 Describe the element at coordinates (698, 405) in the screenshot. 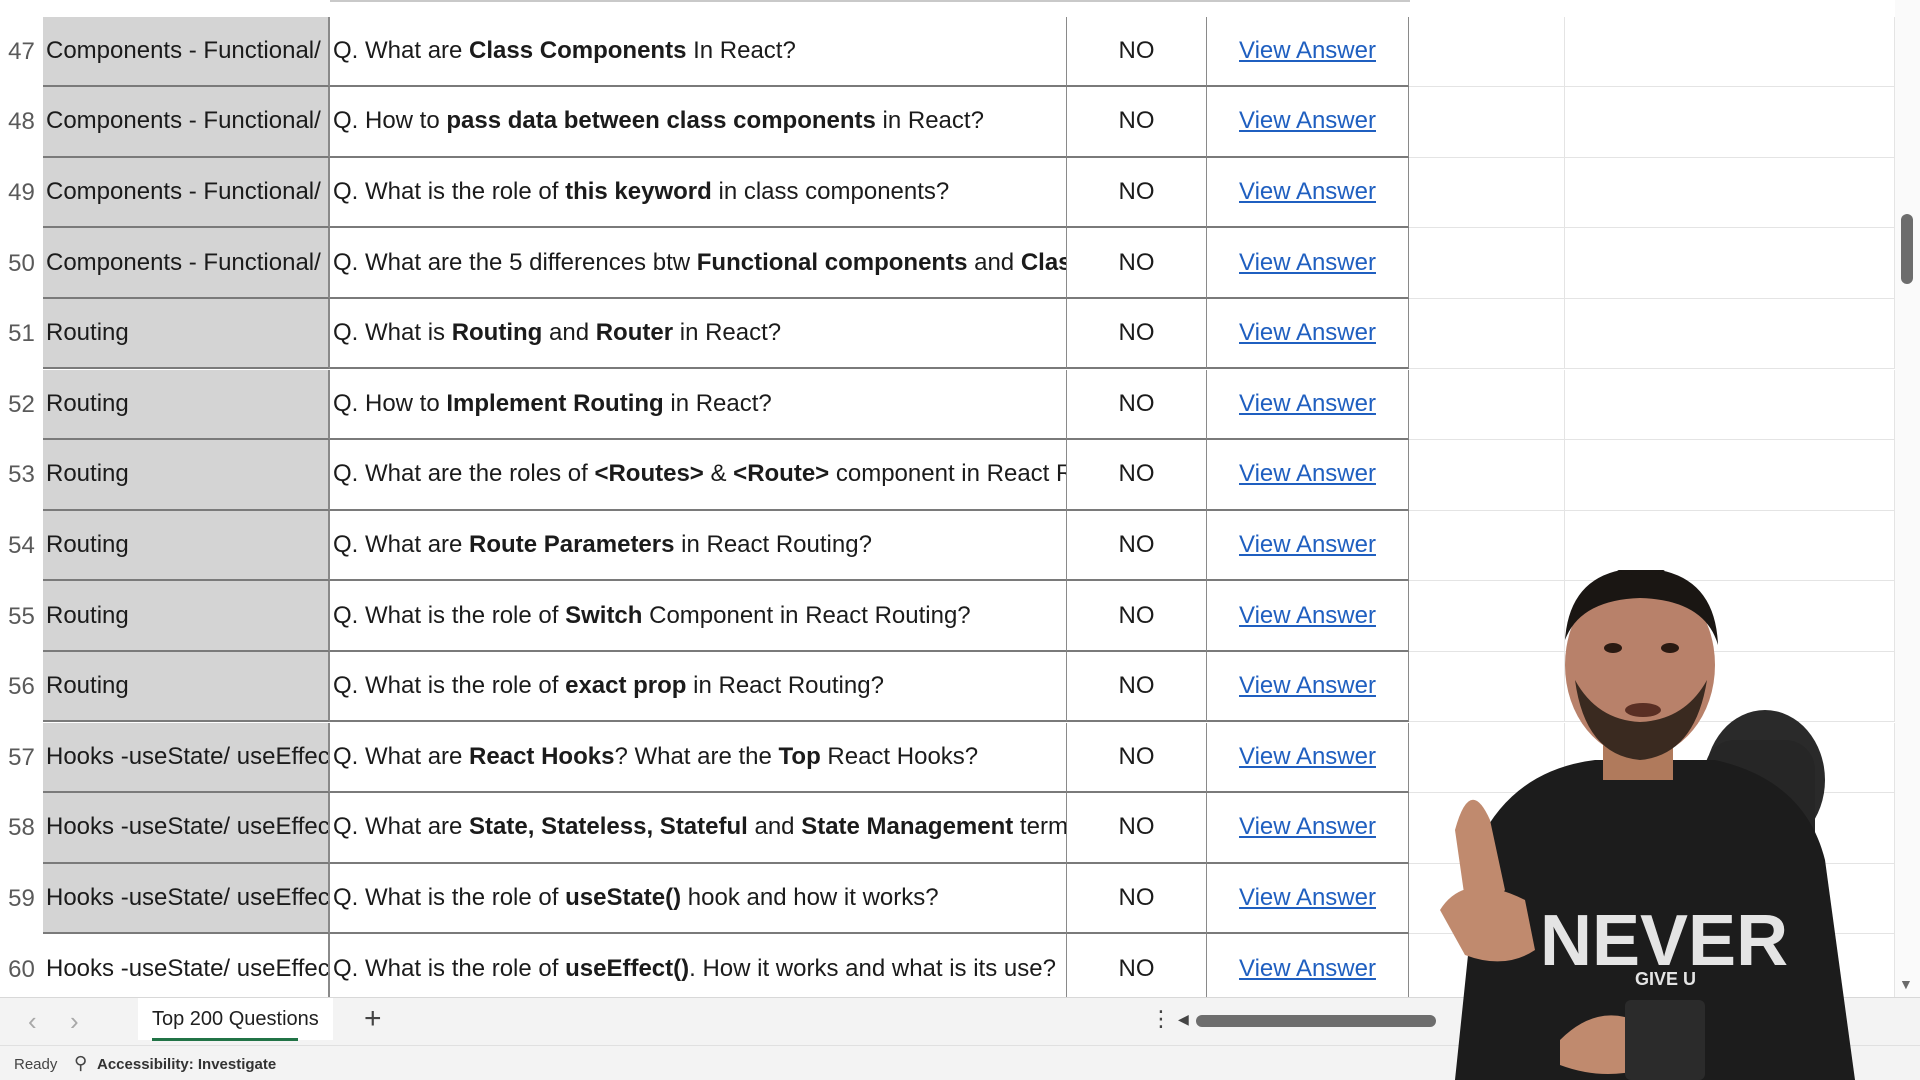

I see `question-cell: Q. How to Implement Routing in React?` at that location.